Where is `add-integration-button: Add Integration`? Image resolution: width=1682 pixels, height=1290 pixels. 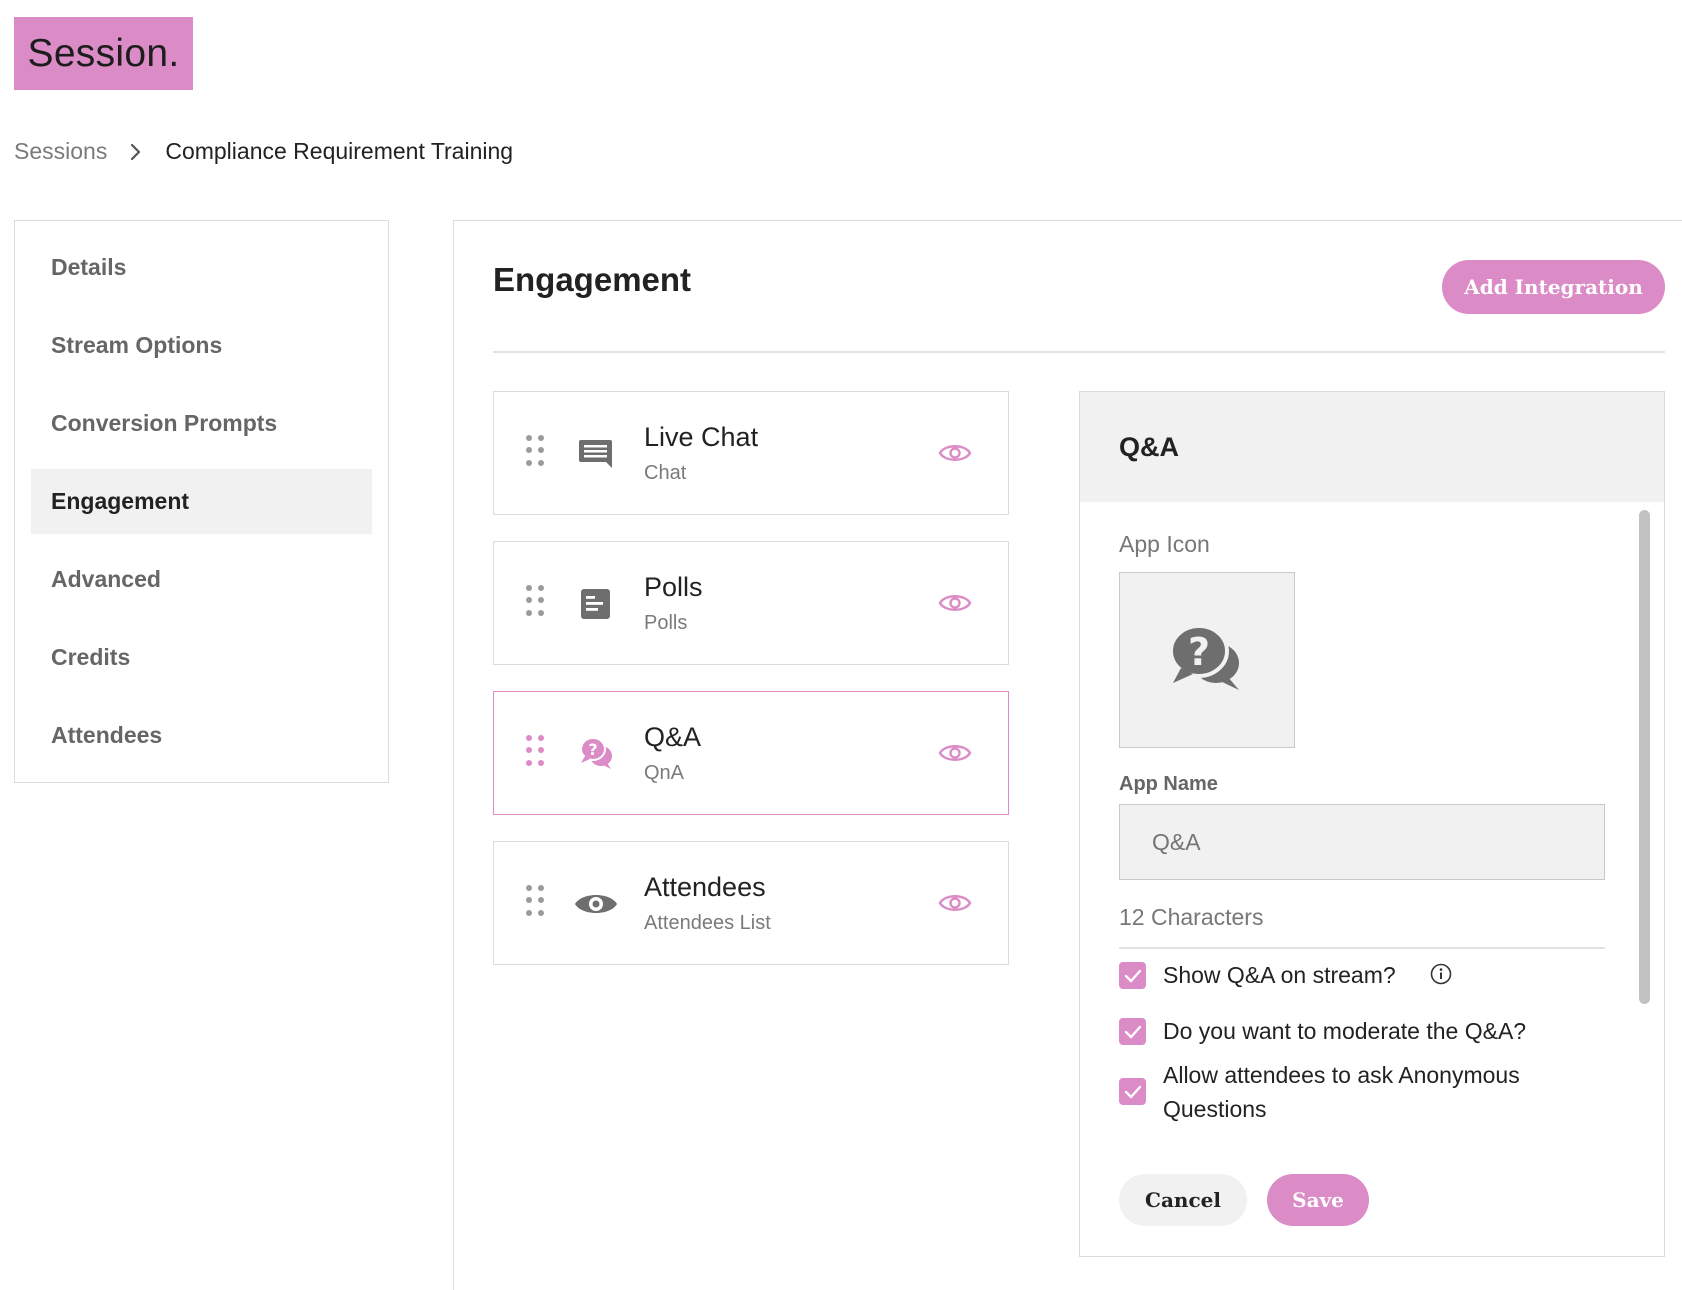
add-integration-button: Add Integration is located at coordinates (1553, 287).